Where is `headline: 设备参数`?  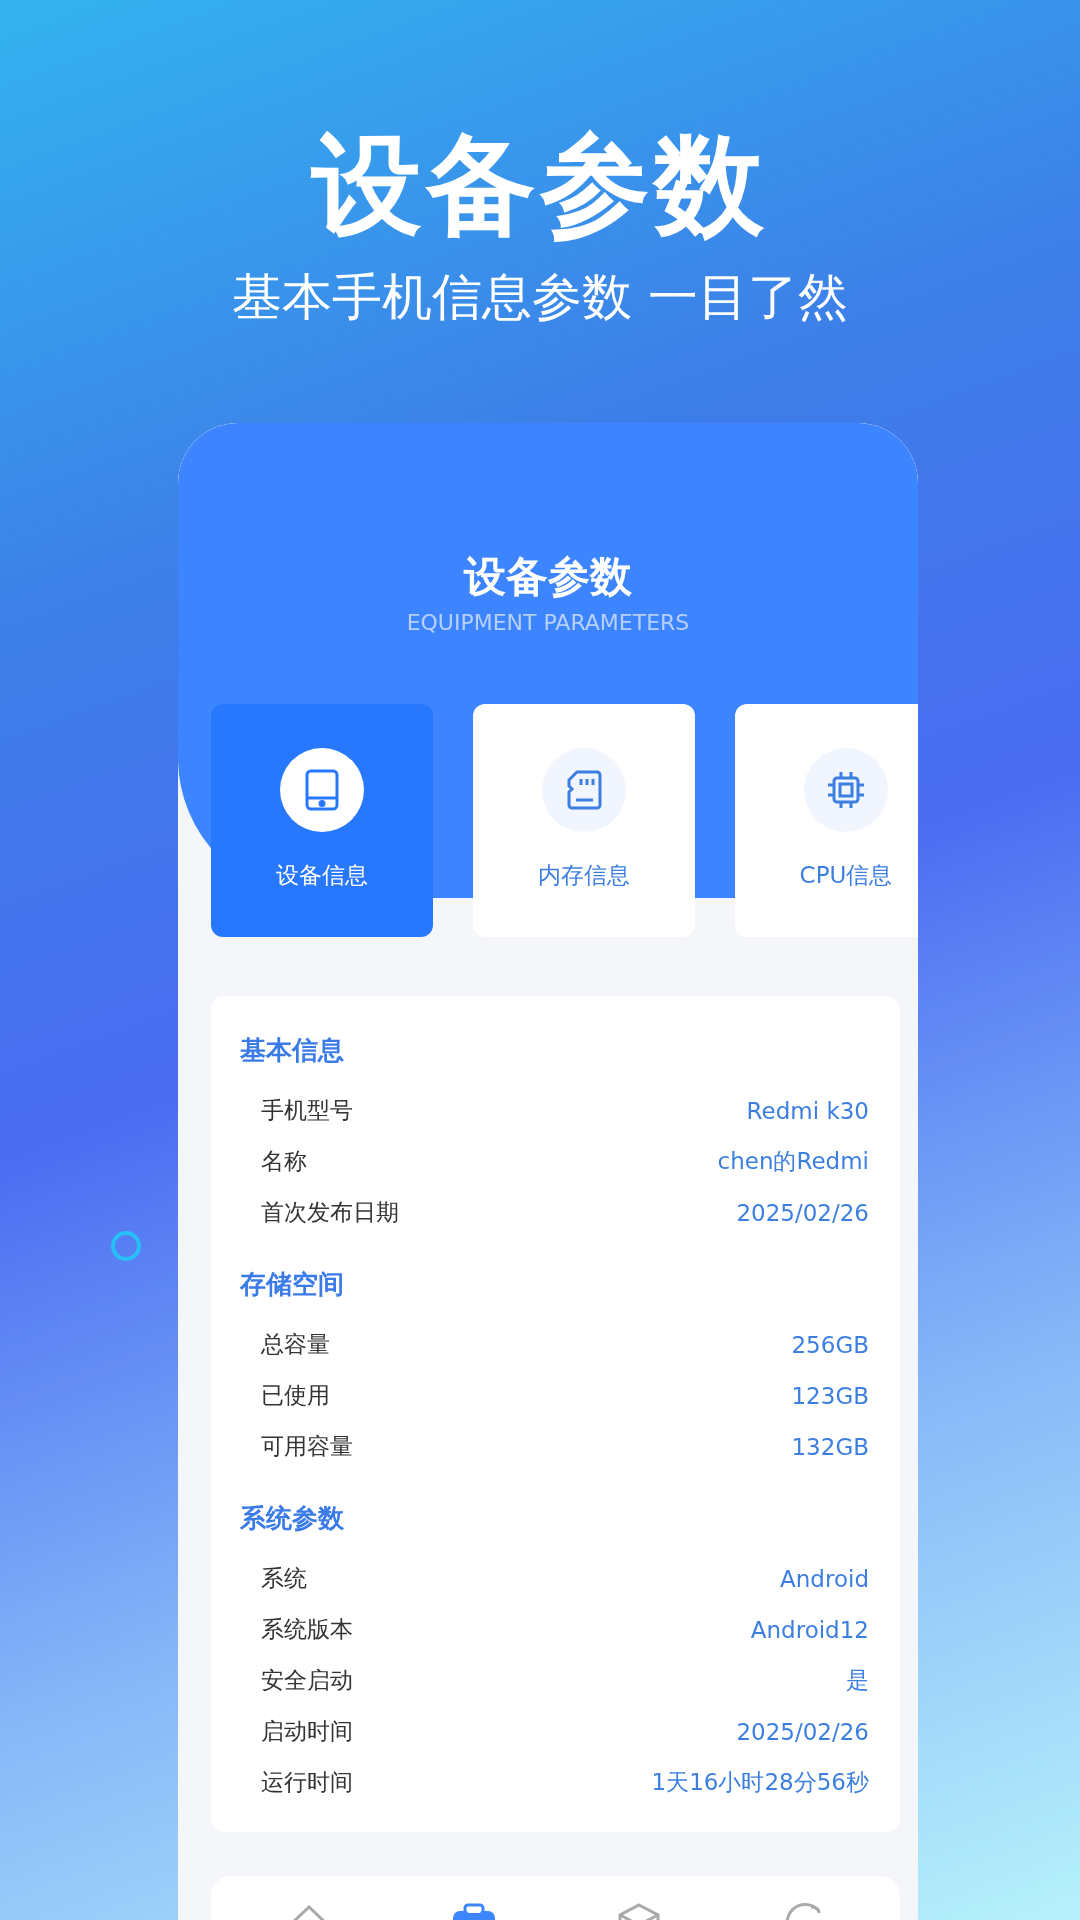 headline: 设备参数 is located at coordinates (540, 185).